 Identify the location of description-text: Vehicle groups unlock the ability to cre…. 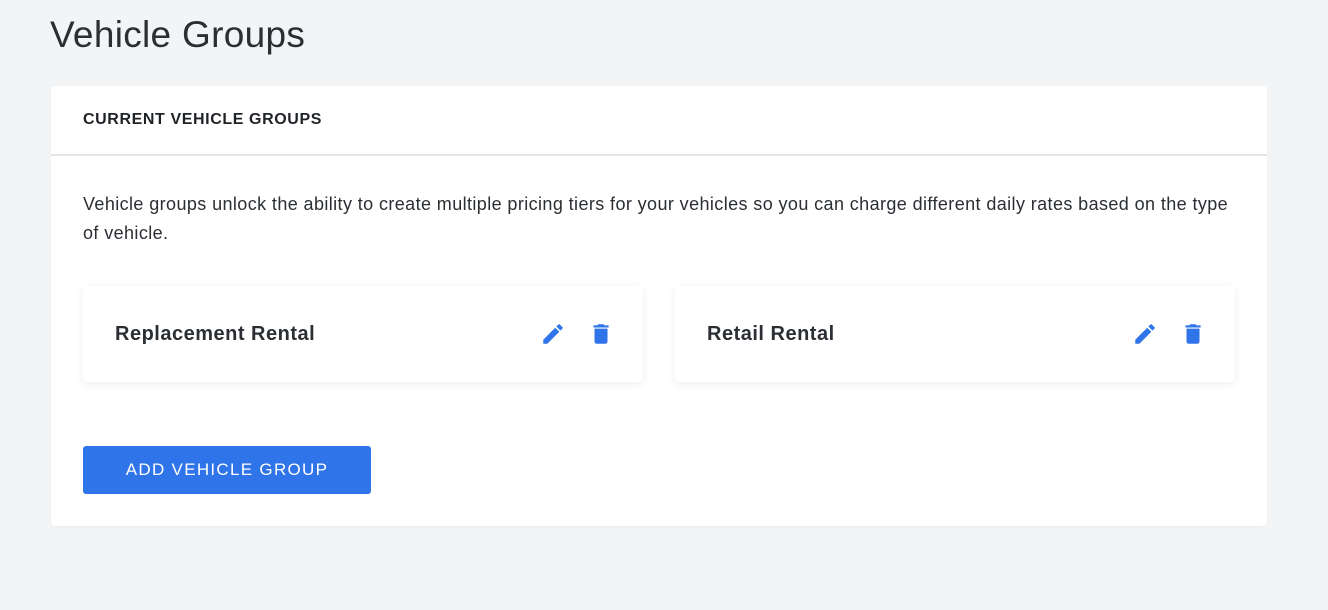
(656, 218).